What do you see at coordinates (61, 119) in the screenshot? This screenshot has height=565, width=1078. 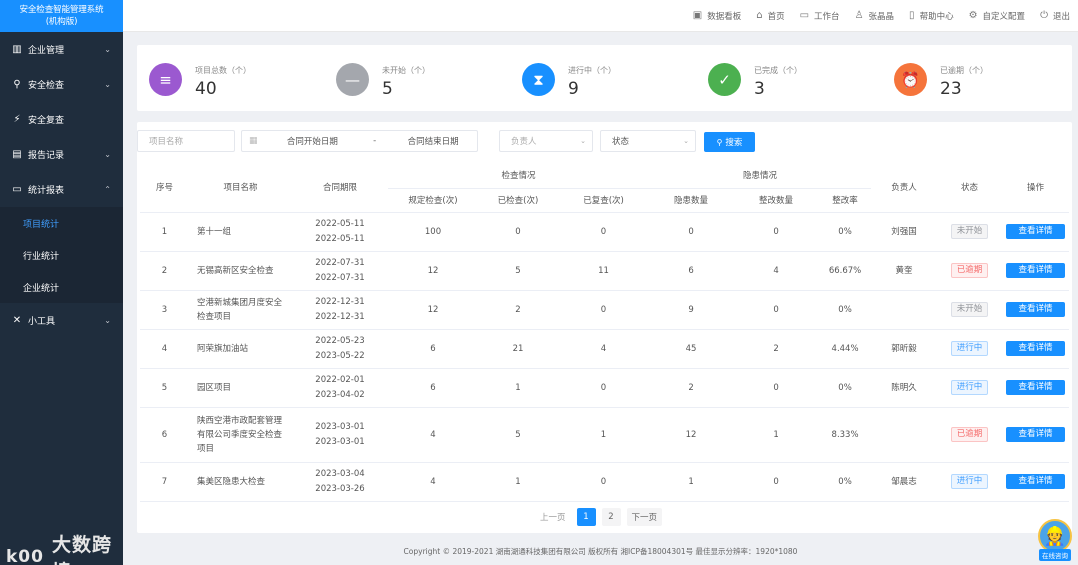 I see `sidebar-item-2: ⚡ 安全复查` at bounding box center [61, 119].